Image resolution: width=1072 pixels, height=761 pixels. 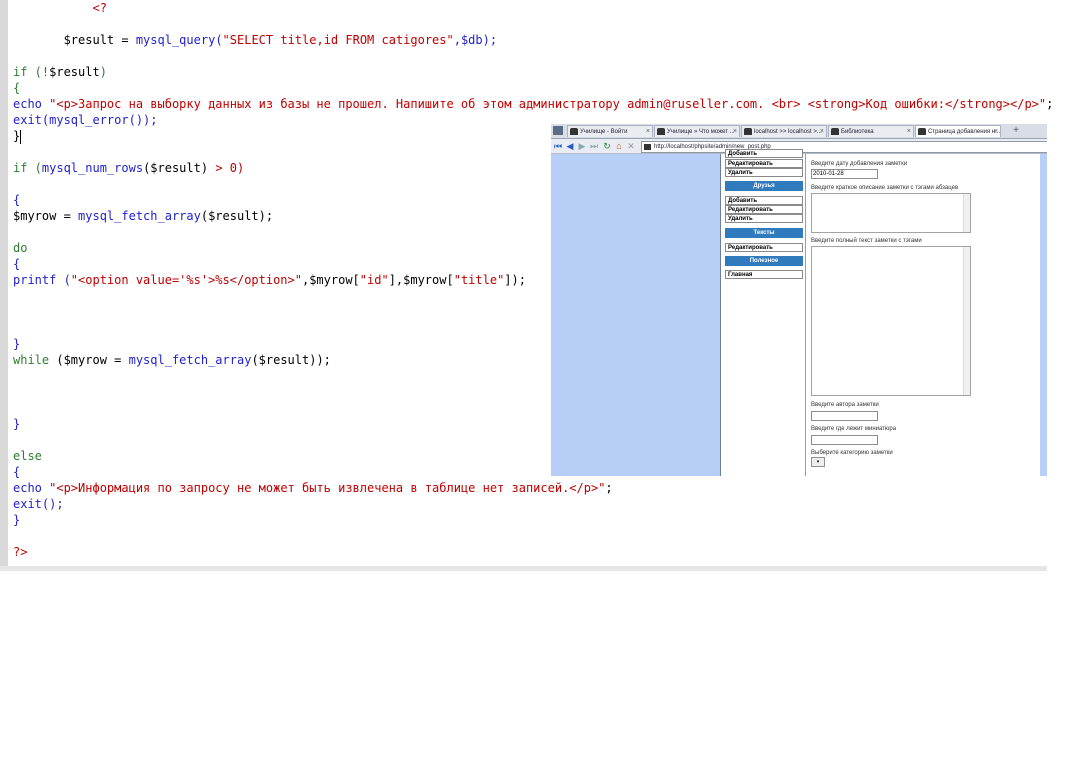 I want to click on full-text-area, so click(x=891, y=321).